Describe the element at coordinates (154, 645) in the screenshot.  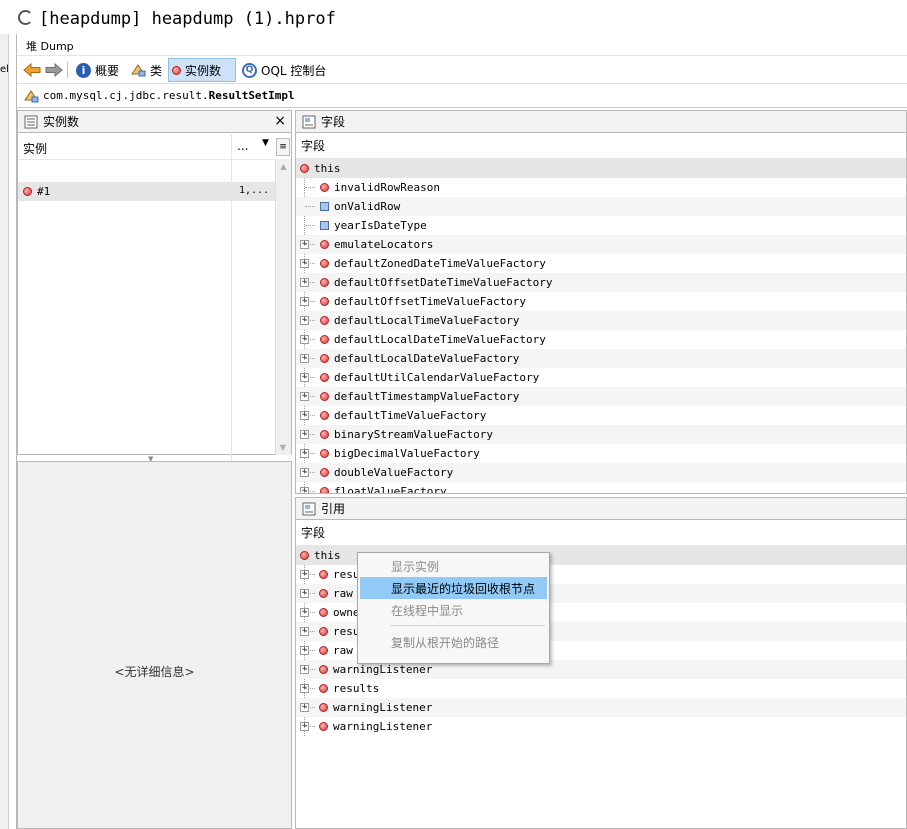
I see `detail-pane: <无详细信息>` at that location.